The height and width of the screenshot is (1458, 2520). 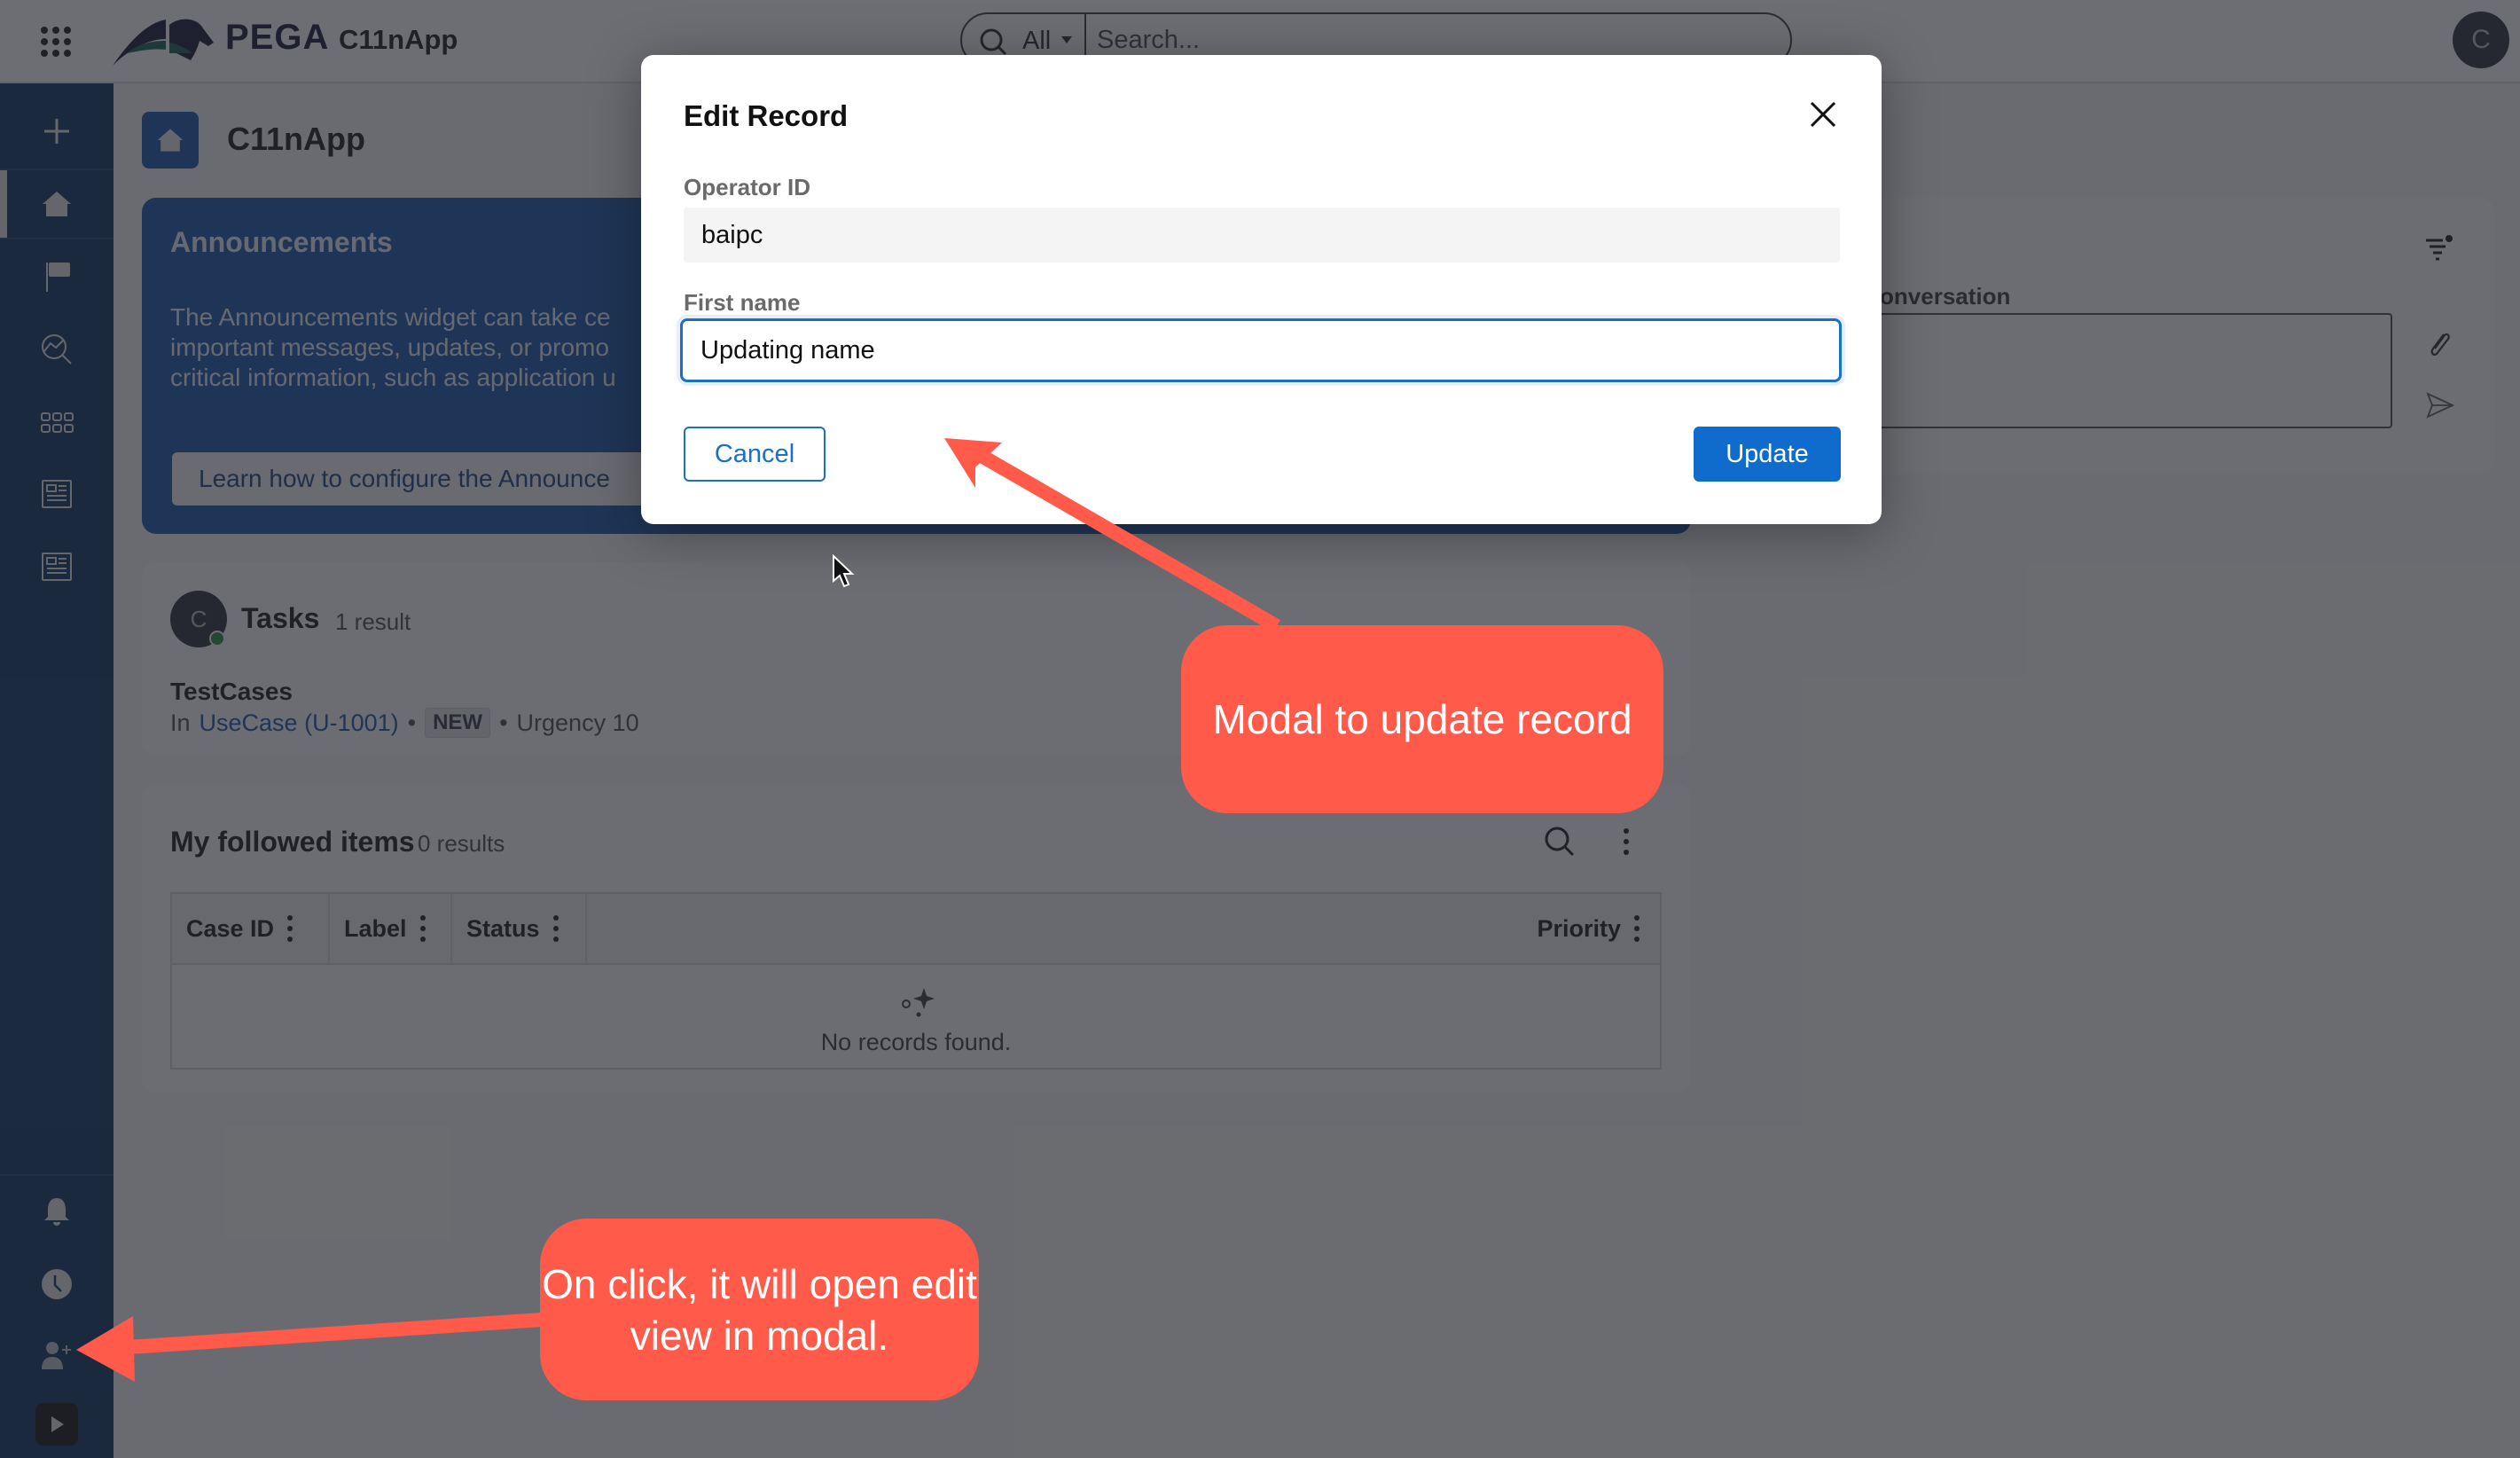 What do you see at coordinates (1422, 719) in the screenshot?
I see `annotation-callout-modal: Modal to update record` at bounding box center [1422, 719].